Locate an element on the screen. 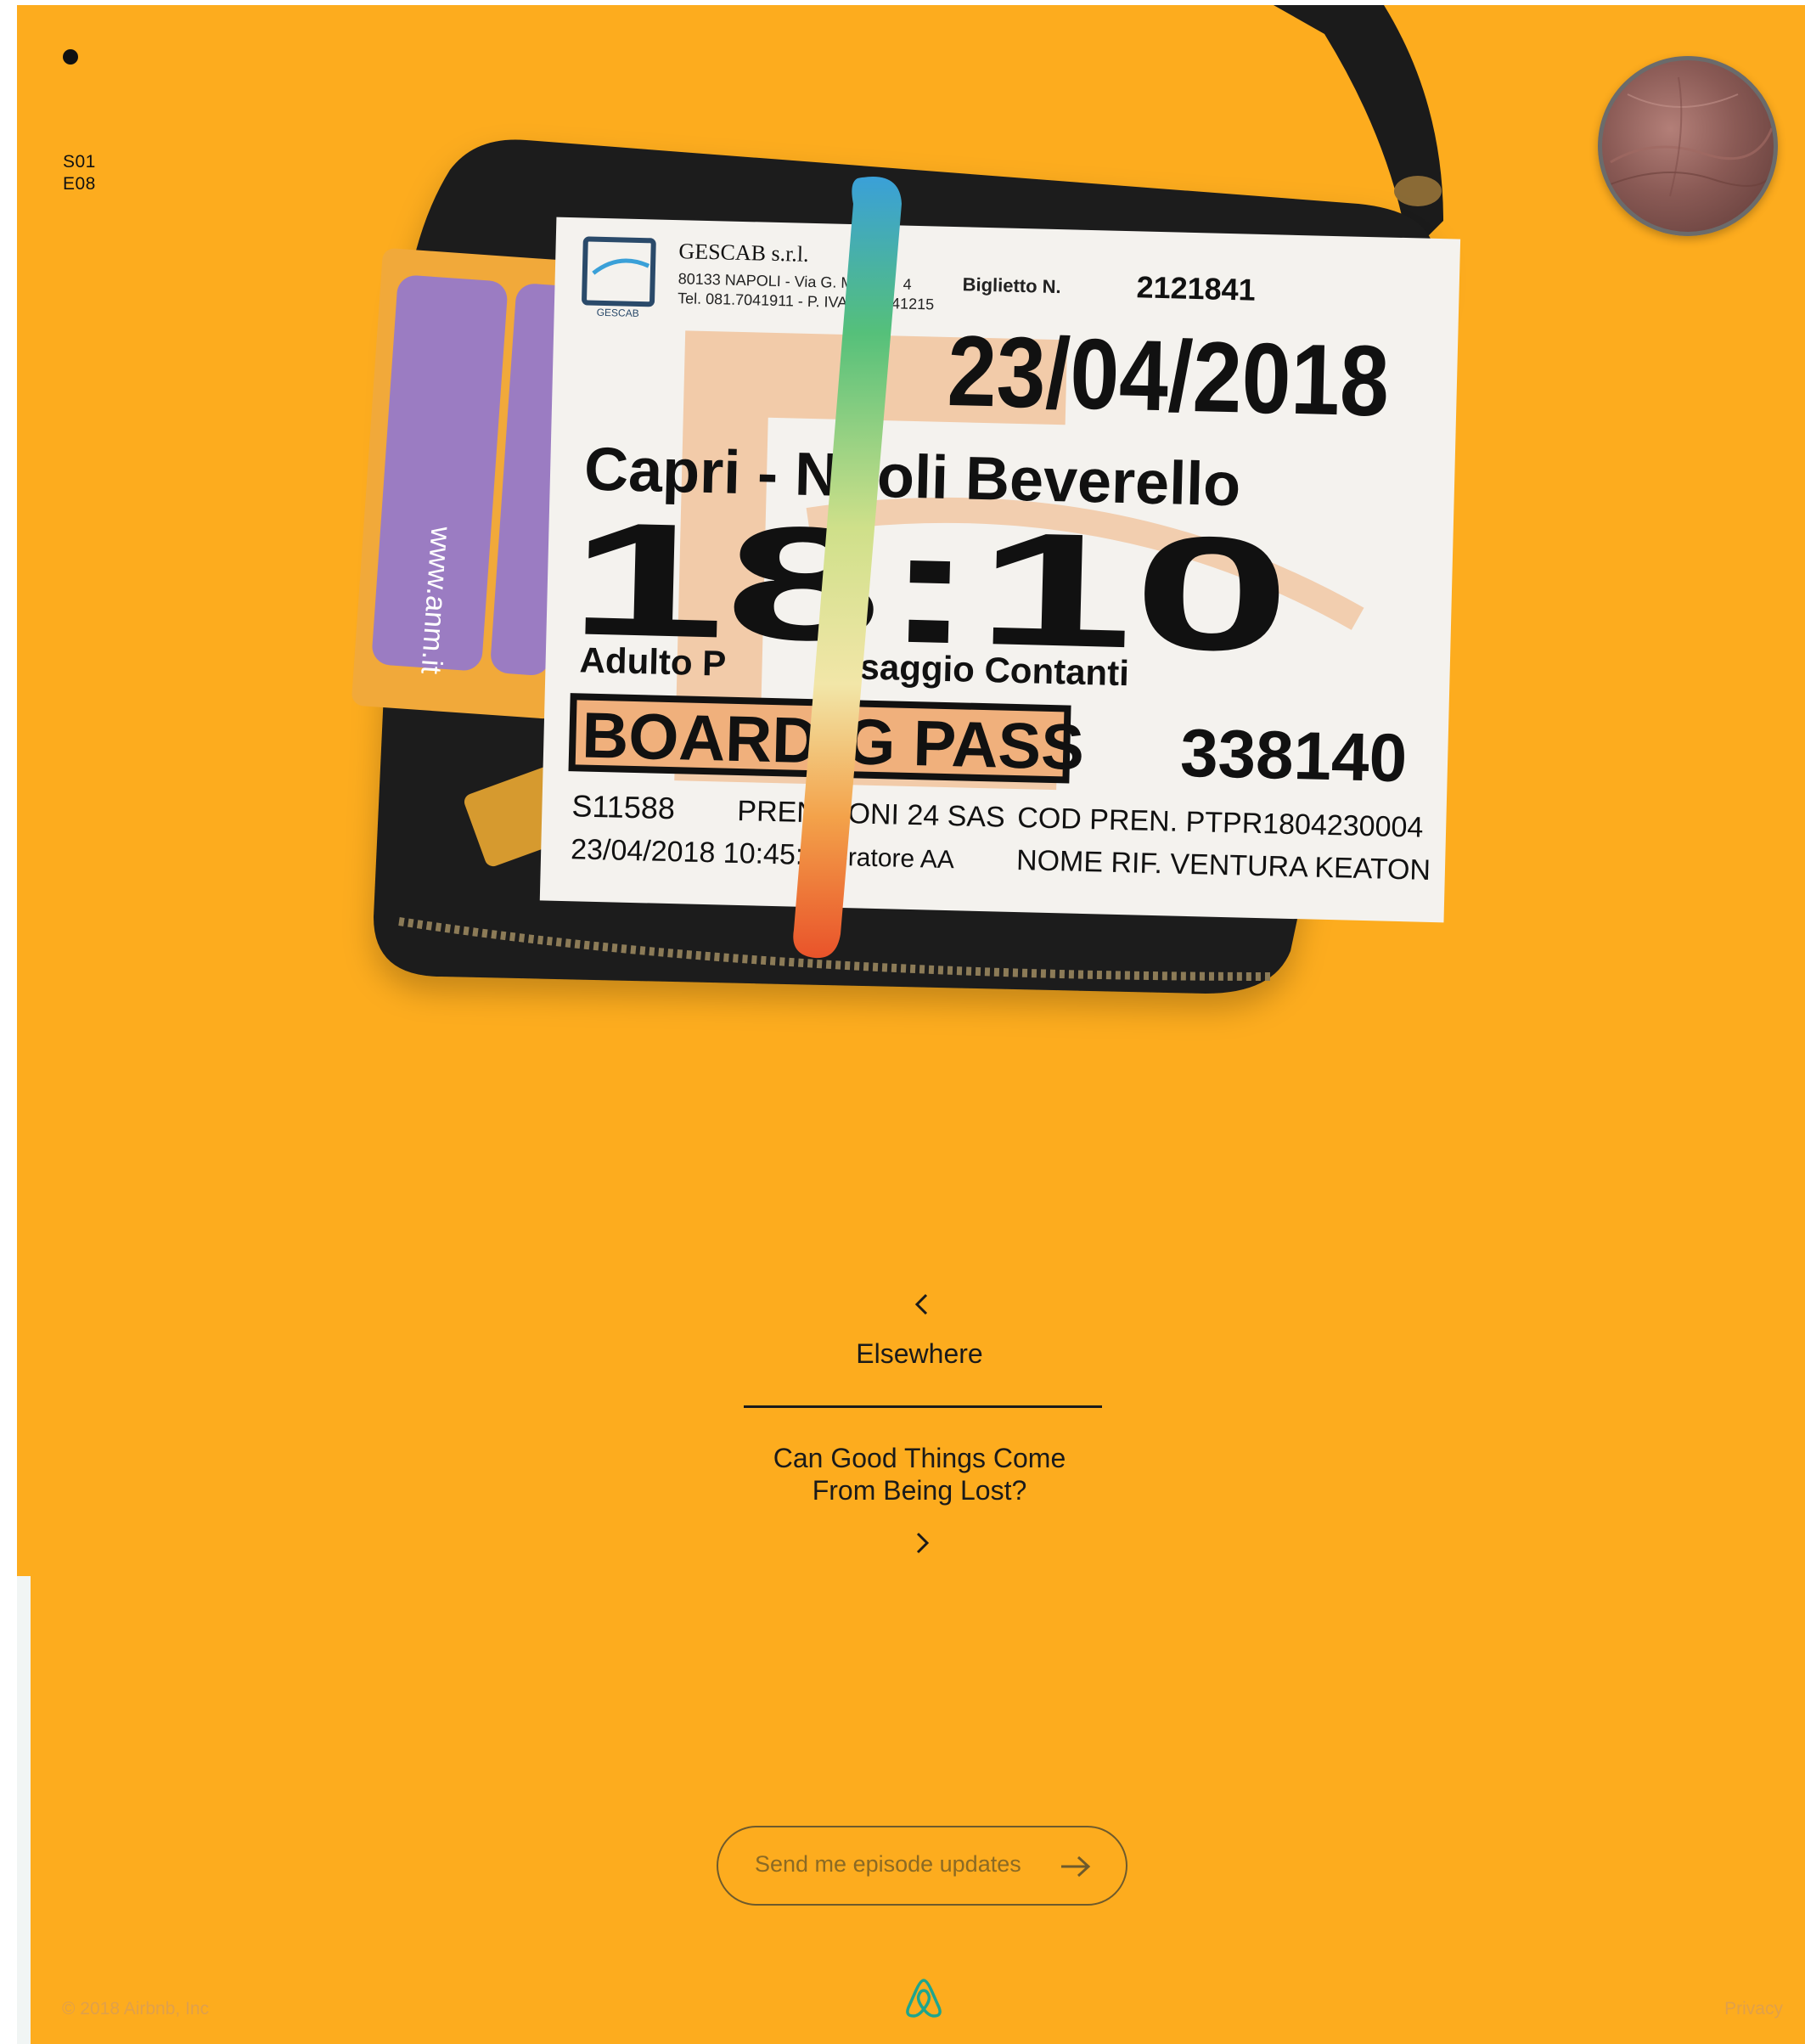  svg-text: S11588 is located at coordinates (623, 807).